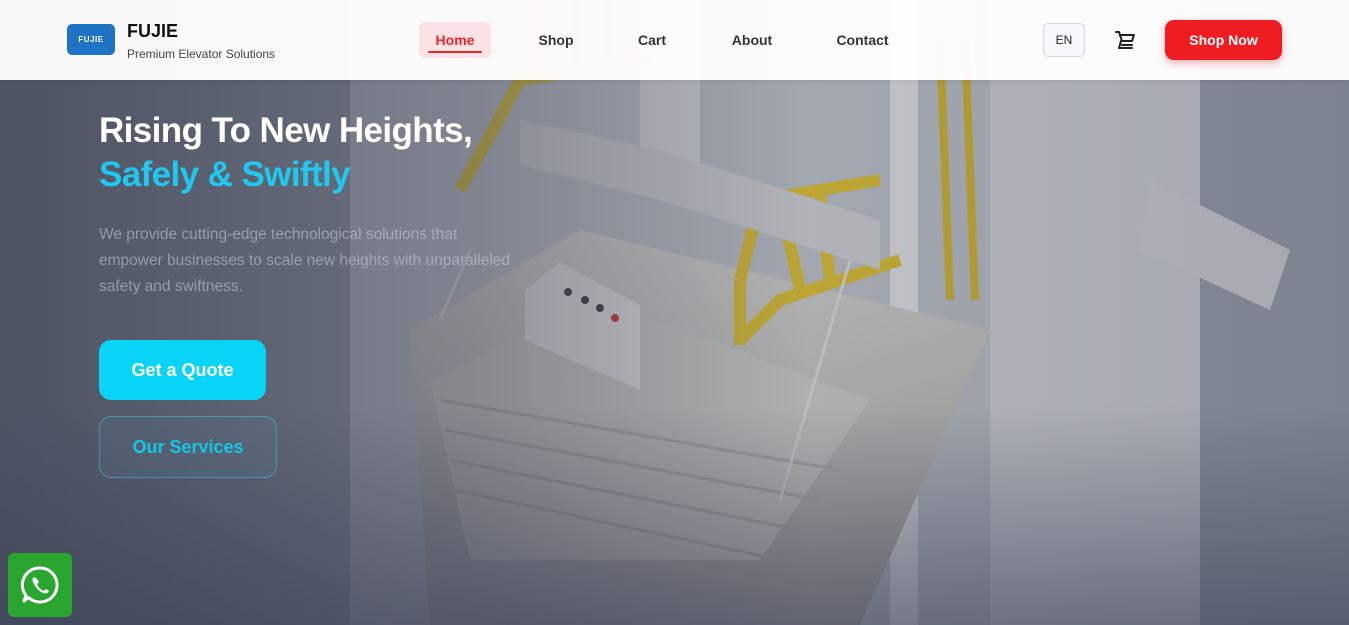 This screenshot has width=1349, height=625. I want to click on brand-logo: FUJIE, so click(91, 39).